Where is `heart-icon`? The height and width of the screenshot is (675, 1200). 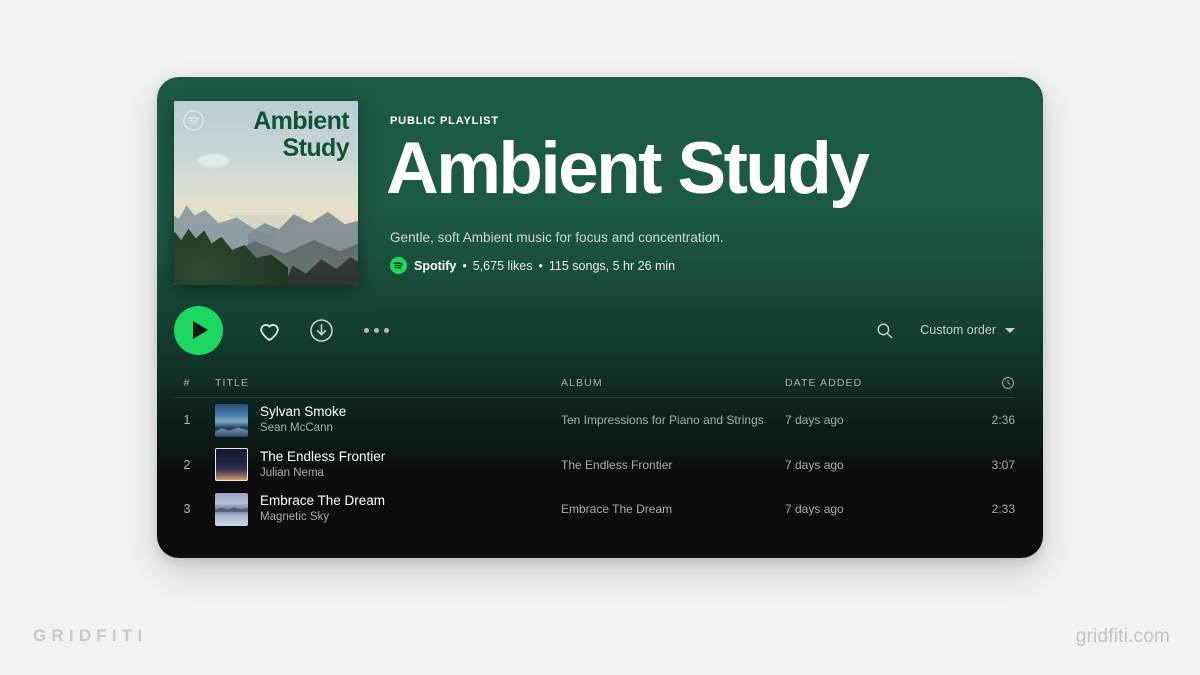 heart-icon is located at coordinates (269, 332).